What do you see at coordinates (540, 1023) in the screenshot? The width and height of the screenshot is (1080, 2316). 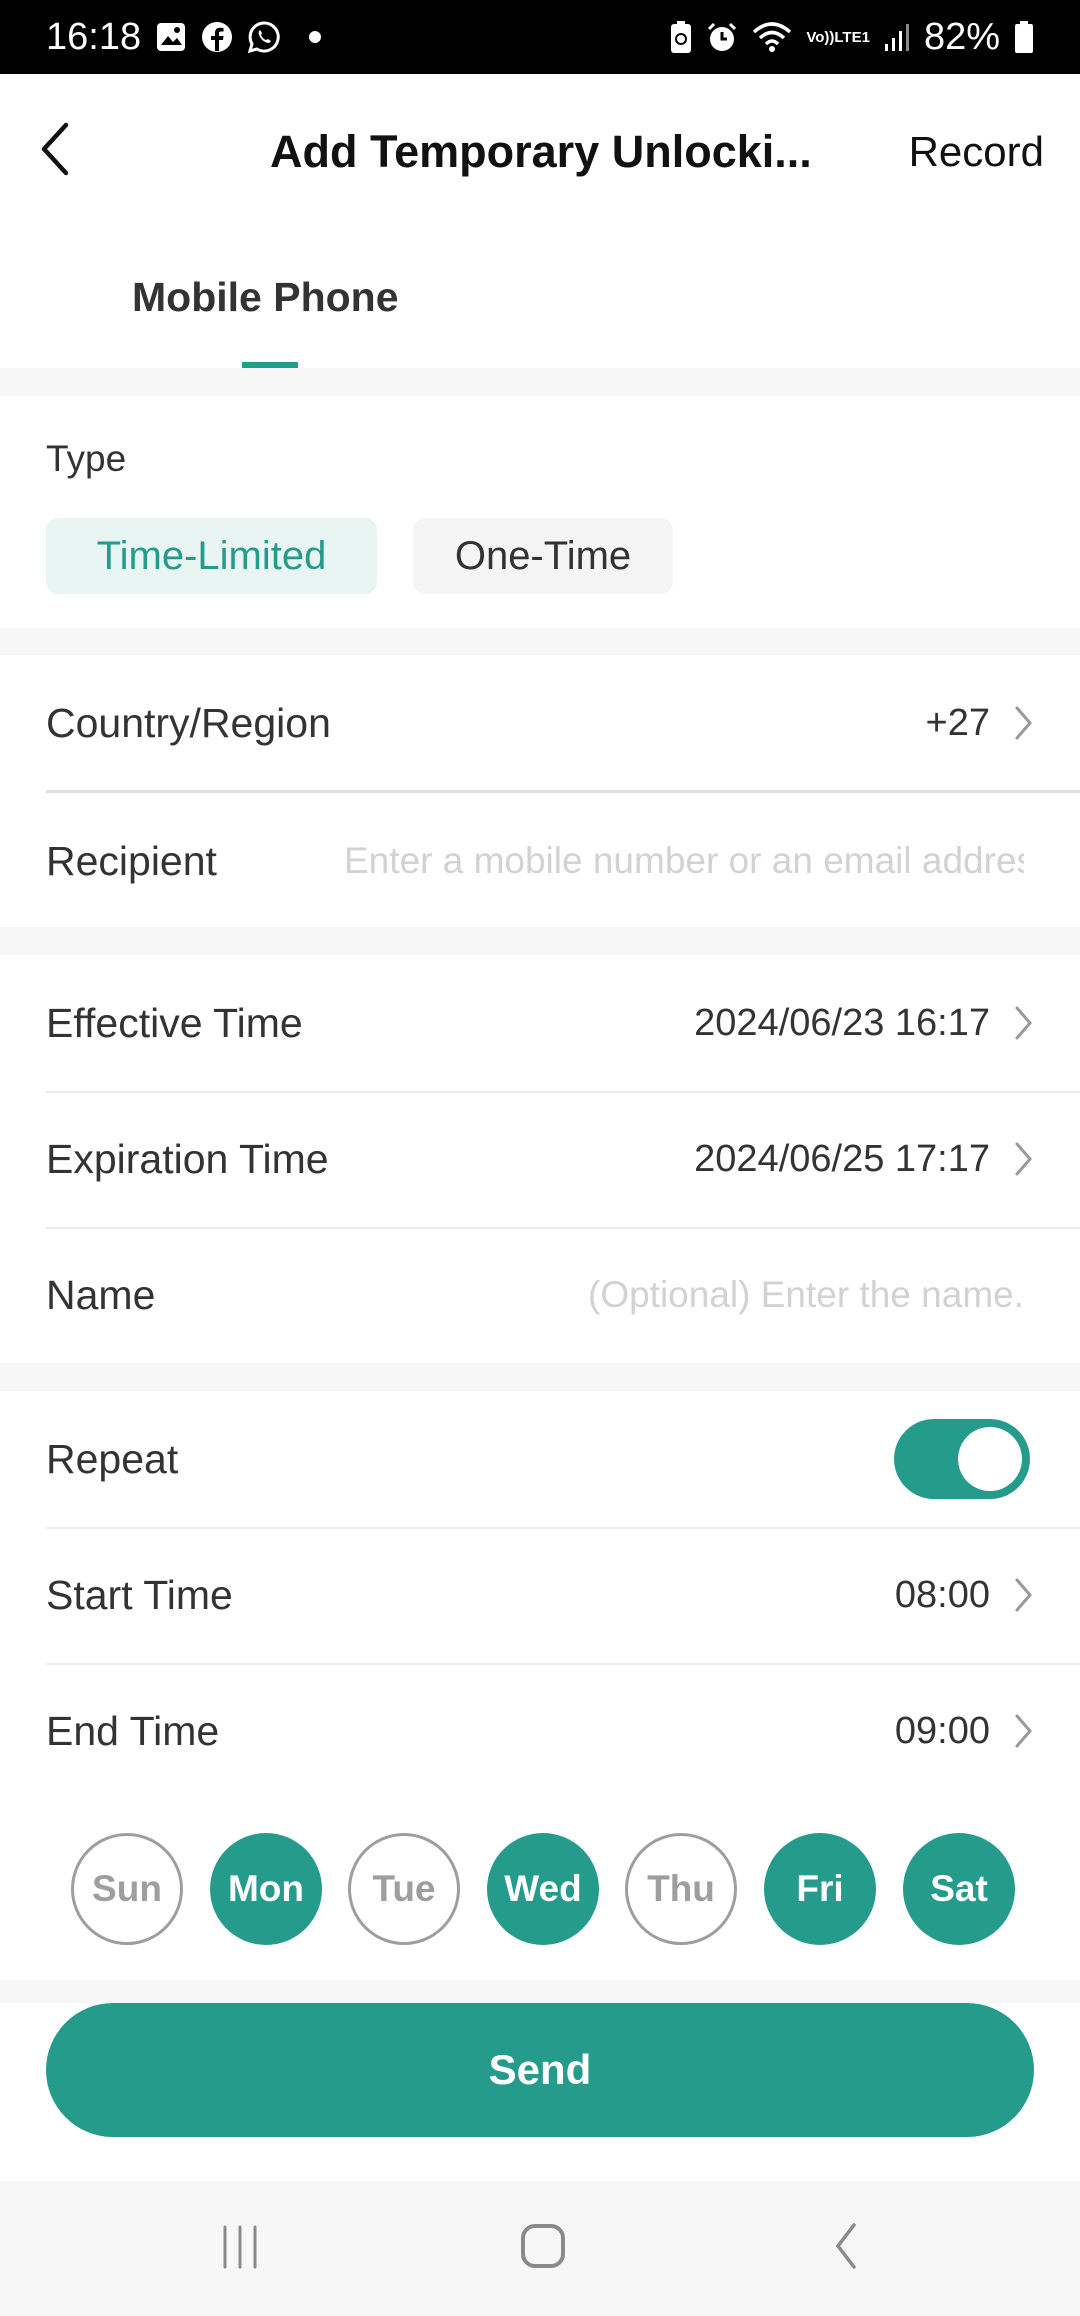 I see `effective-time-row: Effective Time 2024/06/23 16:17` at bounding box center [540, 1023].